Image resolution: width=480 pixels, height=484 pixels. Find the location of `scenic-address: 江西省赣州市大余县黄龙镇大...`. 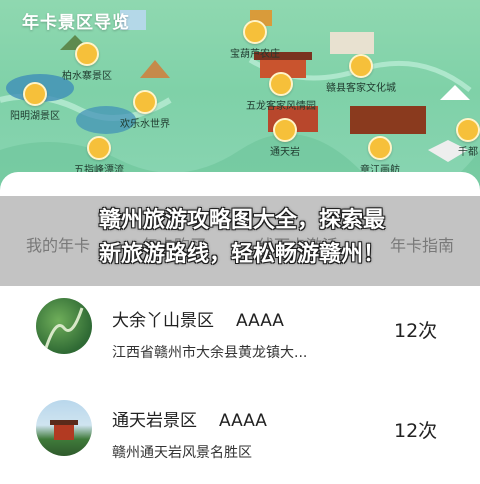

scenic-address: 江西省赣州市大余县黄龙镇大... is located at coordinates (210, 353).